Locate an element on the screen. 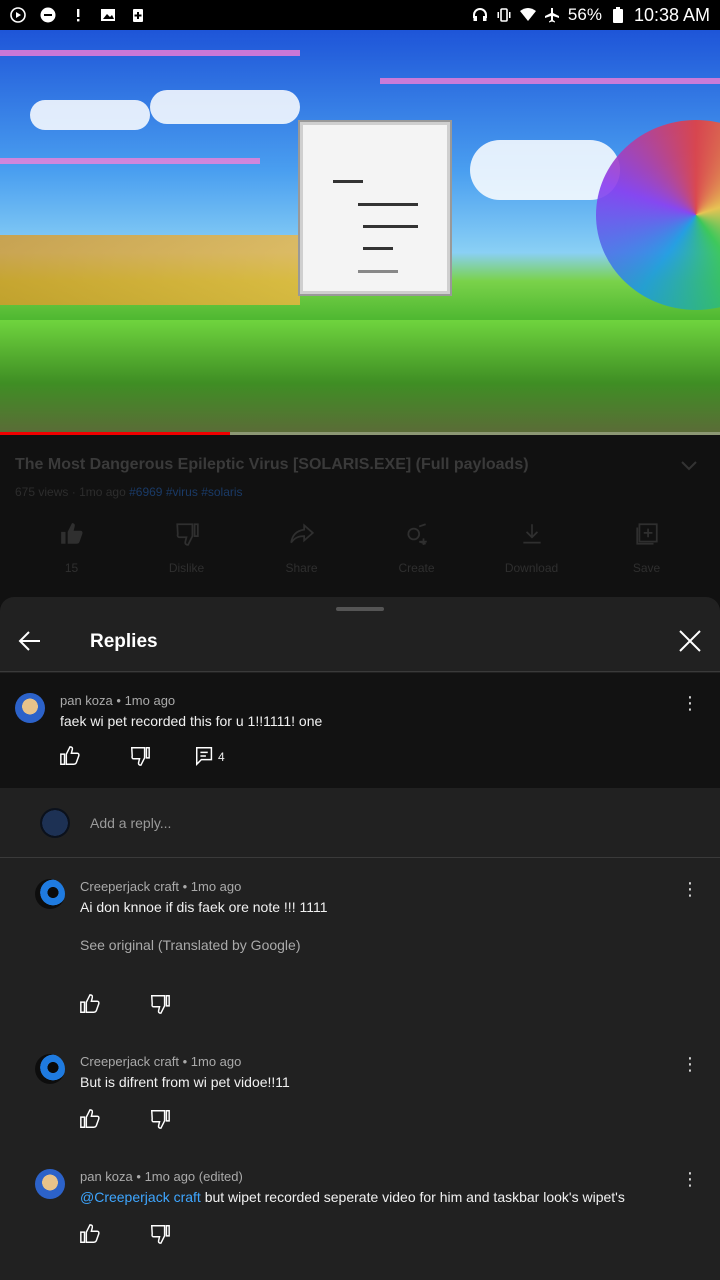 The image size is (720, 1280). share-label: Share is located at coordinates (301, 568).